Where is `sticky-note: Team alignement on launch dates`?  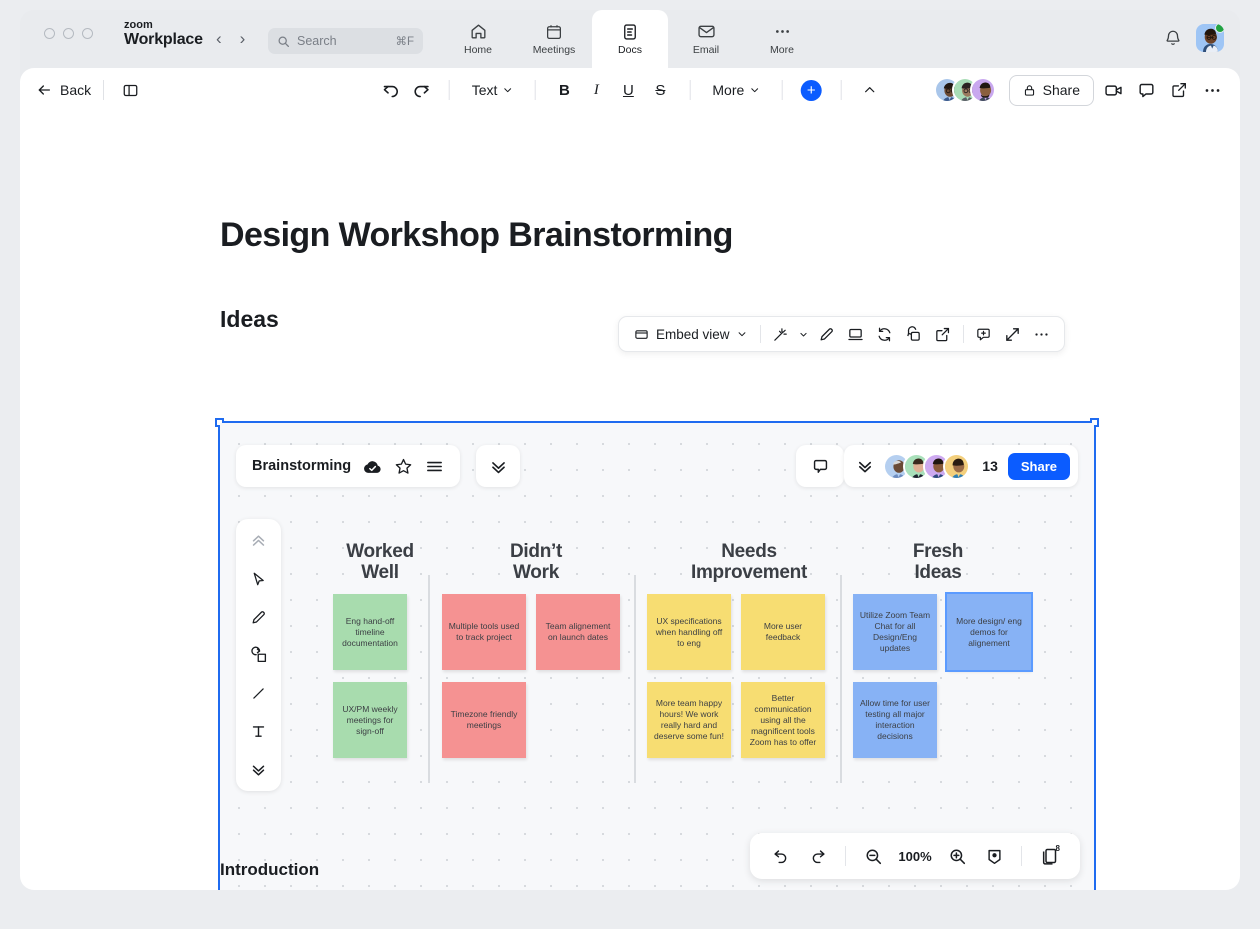 sticky-note: Team alignement on launch dates is located at coordinates (578, 632).